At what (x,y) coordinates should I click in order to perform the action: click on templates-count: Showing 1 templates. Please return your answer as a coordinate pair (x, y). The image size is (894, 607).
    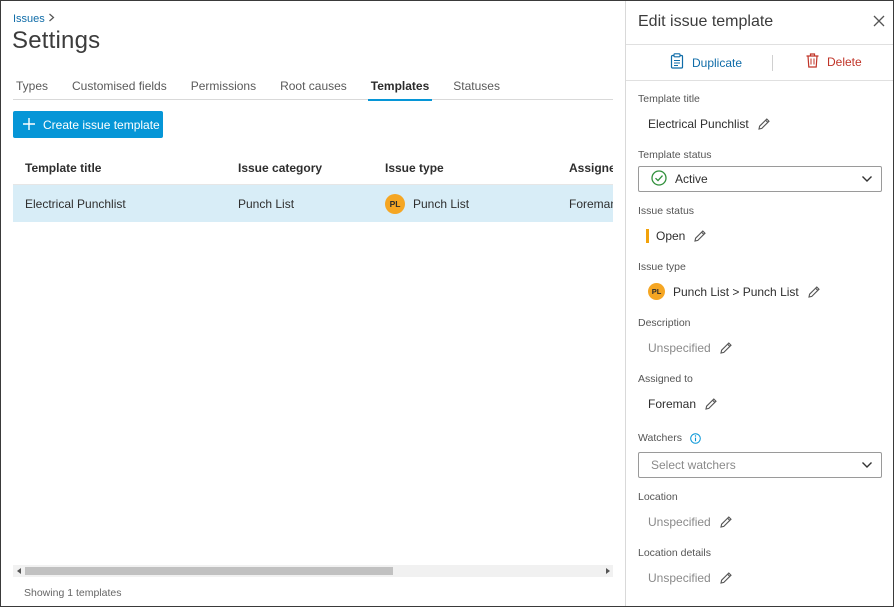
    Looking at the image, I should click on (73, 593).